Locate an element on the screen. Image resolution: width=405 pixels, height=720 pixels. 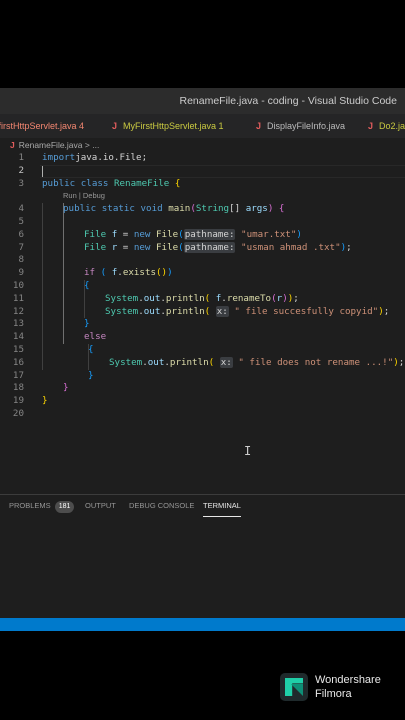
code-line: 2 is located at coordinates (202, 171).